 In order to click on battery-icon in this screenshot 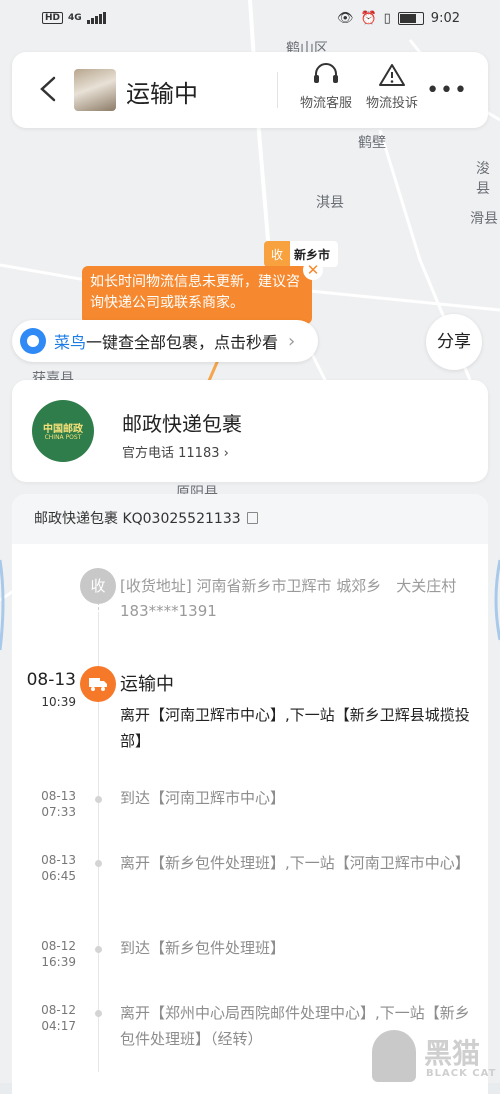, I will do `click(410, 18)`.